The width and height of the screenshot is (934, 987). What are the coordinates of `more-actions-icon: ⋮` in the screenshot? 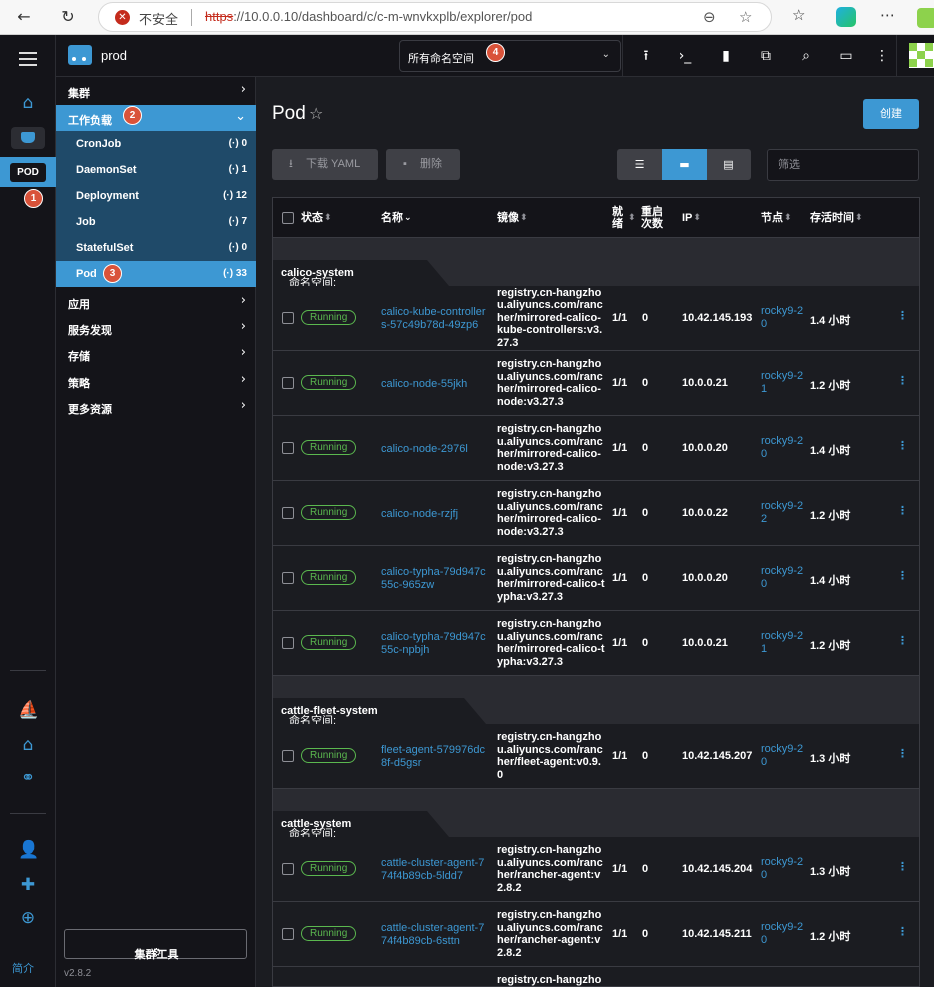 It's located at (882, 56).